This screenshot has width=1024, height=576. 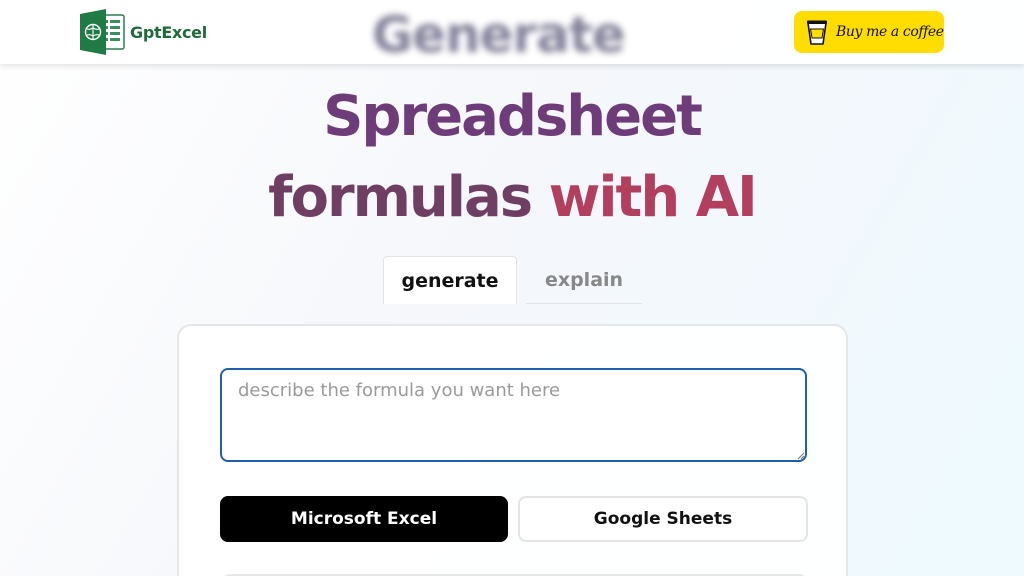 What do you see at coordinates (364, 519) in the screenshot?
I see `microsoft-excel-button: Microsoft Excel` at bounding box center [364, 519].